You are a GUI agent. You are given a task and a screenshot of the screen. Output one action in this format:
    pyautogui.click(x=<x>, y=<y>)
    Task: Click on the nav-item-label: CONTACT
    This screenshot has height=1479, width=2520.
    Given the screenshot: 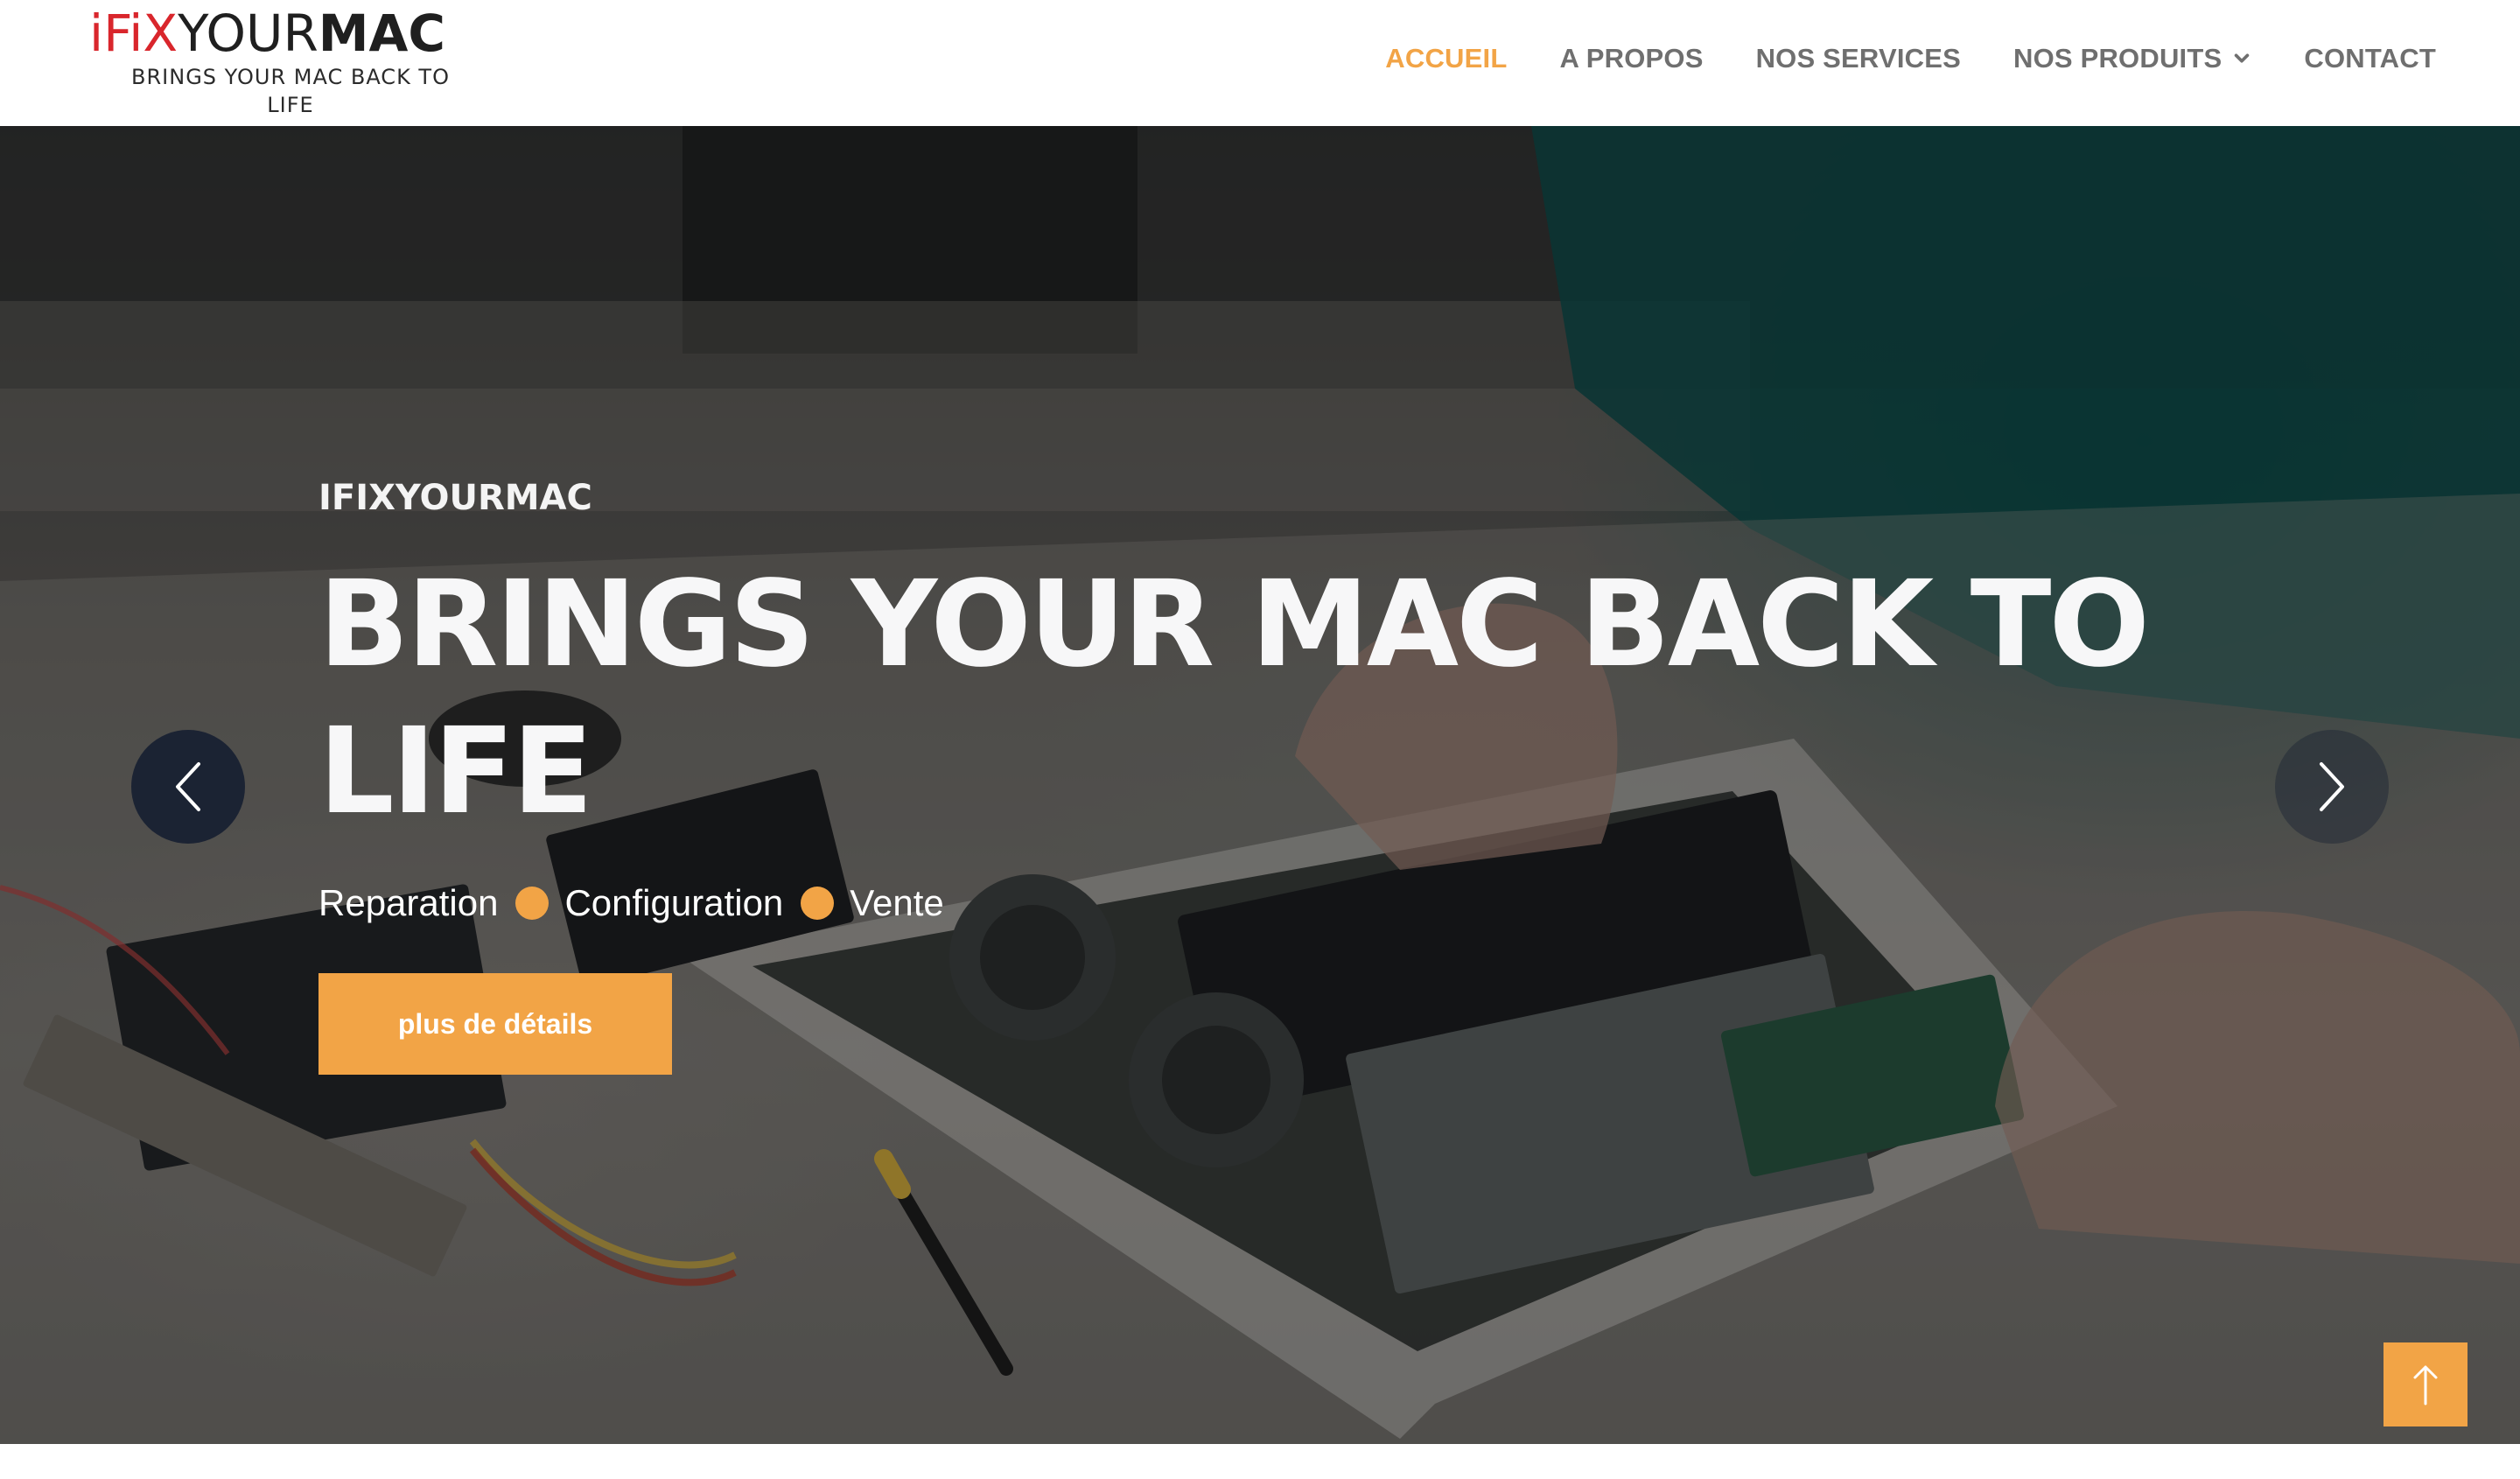 What is the action you would take?
    pyautogui.click(x=2370, y=58)
    